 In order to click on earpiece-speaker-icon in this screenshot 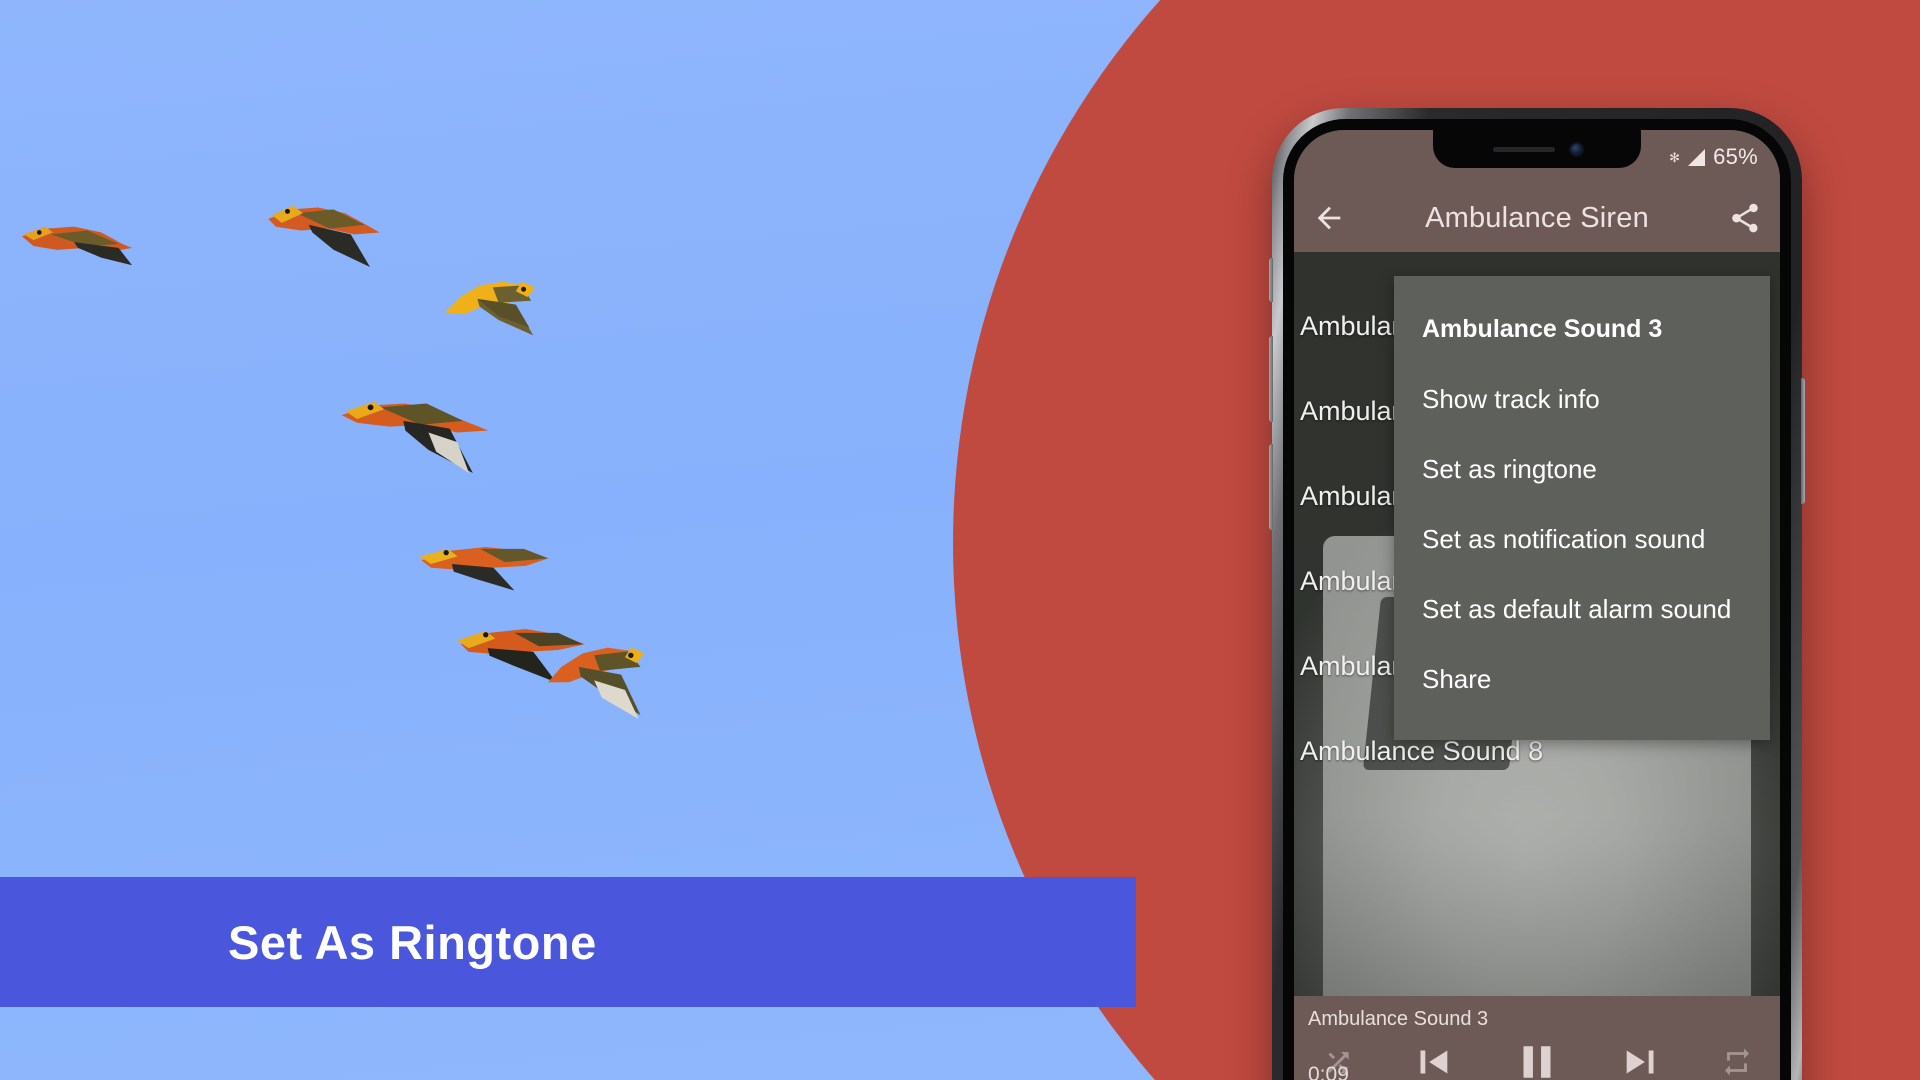, I will do `click(1523, 149)`.